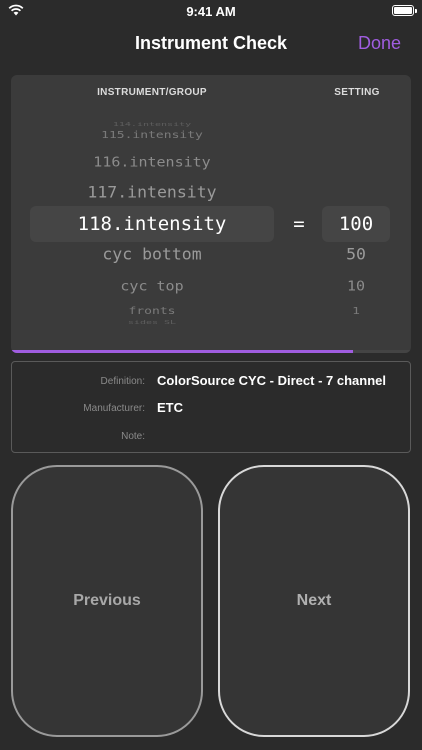  What do you see at coordinates (152, 192) in the screenshot?
I see `instrument-name: 117.intensity` at bounding box center [152, 192].